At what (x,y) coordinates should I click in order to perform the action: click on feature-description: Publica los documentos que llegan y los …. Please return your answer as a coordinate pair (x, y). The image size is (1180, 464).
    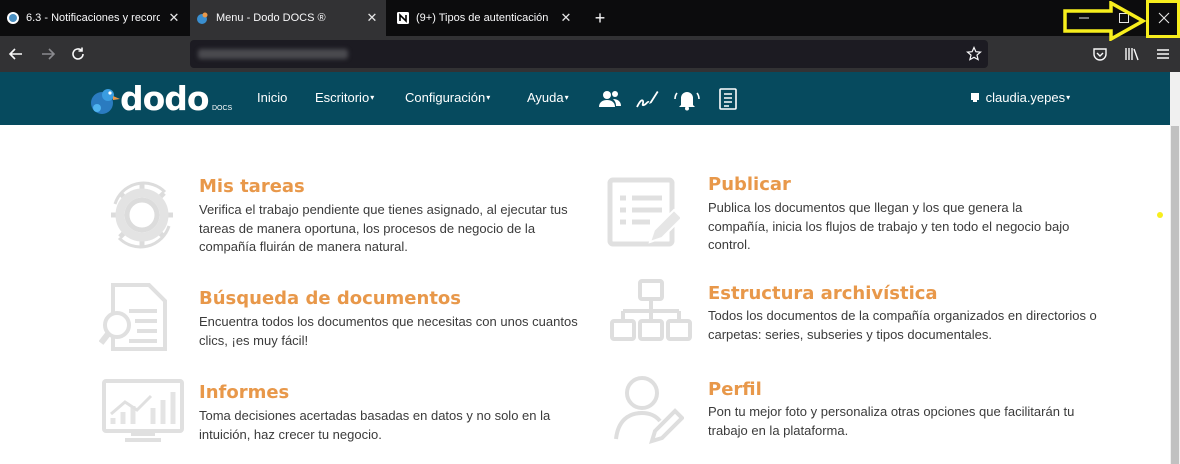
    Looking at the image, I should click on (889, 226).